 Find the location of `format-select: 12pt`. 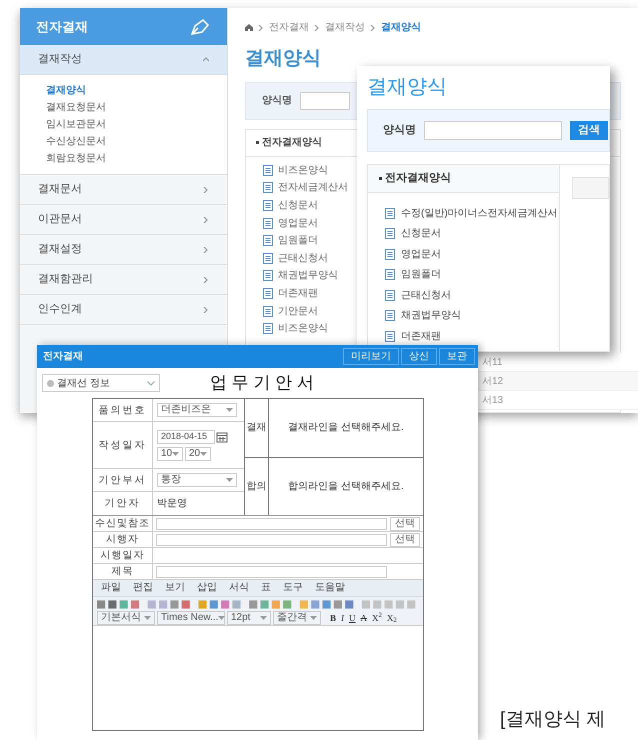

format-select: 12pt is located at coordinates (249, 618).